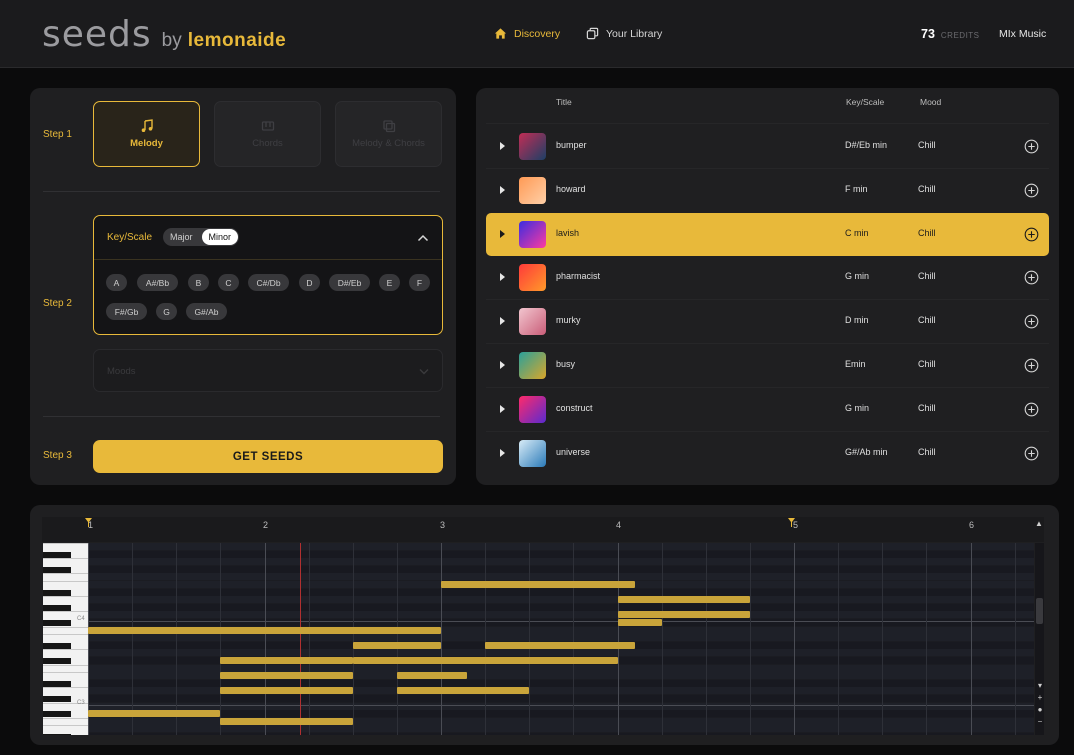 This screenshot has height=755, width=1074. What do you see at coordinates (1022, 34) in the screenshot?
I see `user-menu: MIx Music` at bounding box center [1022, 34].